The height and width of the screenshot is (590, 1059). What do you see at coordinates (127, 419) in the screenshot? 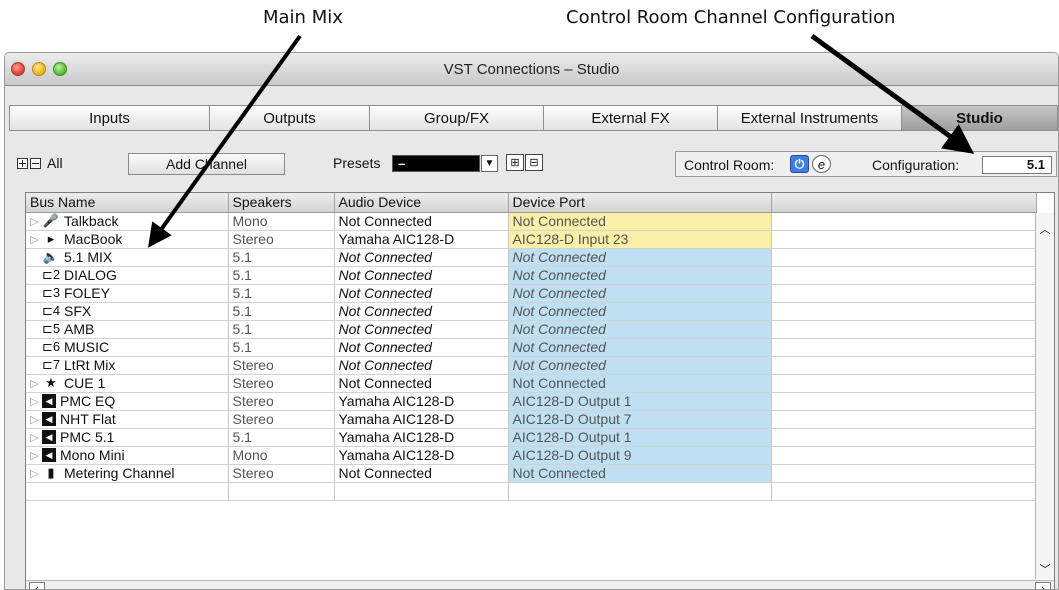
I see `bus-name-cell: ▷ ◀ NHT Flat` at bounding box center [127, 419].